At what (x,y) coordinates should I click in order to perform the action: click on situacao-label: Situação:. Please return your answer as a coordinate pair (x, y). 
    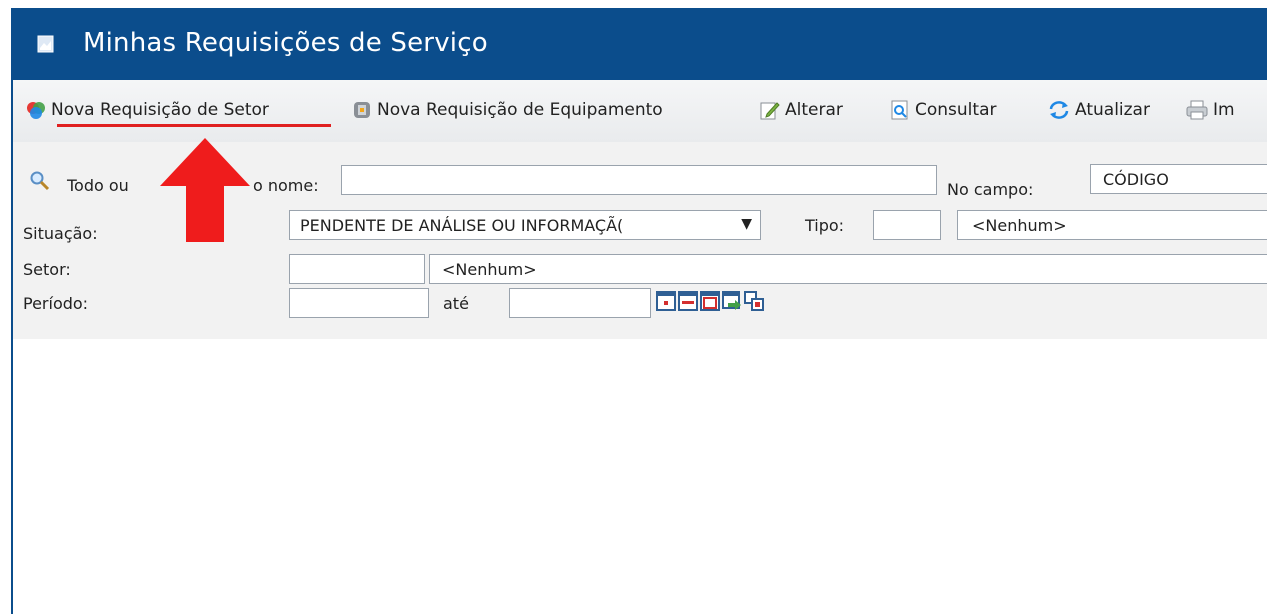
    Looking at the image, I should click on (60, 233).